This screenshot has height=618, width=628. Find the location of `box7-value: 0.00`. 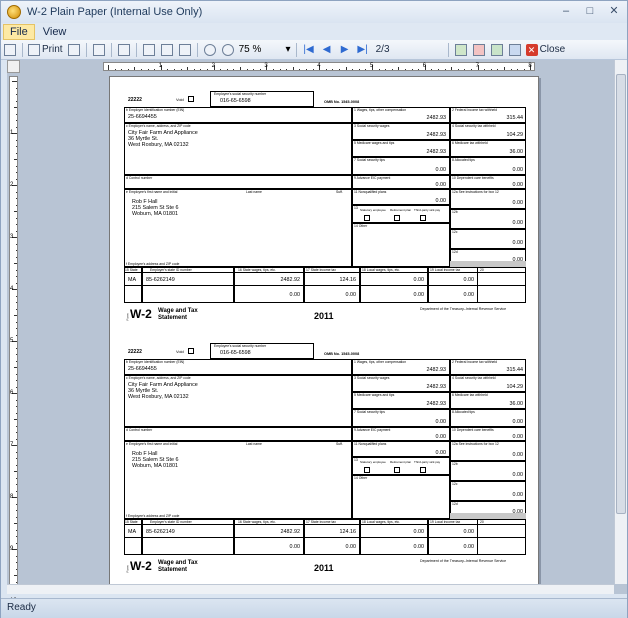

box7-value: 0.00 is located at coordinates (441, 170).